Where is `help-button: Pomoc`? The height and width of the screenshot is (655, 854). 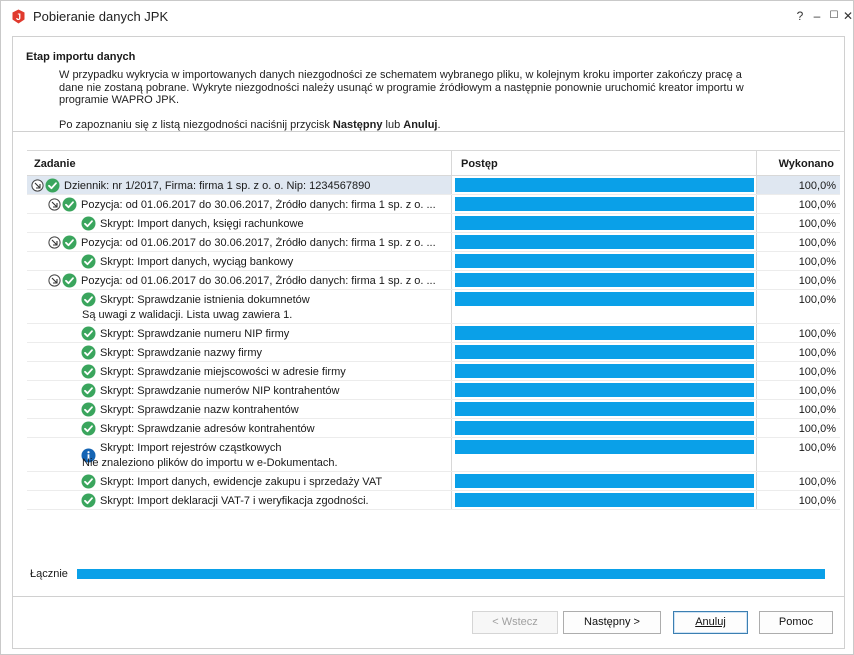 help-button: Pomoc is located at coordinates (796, 622).